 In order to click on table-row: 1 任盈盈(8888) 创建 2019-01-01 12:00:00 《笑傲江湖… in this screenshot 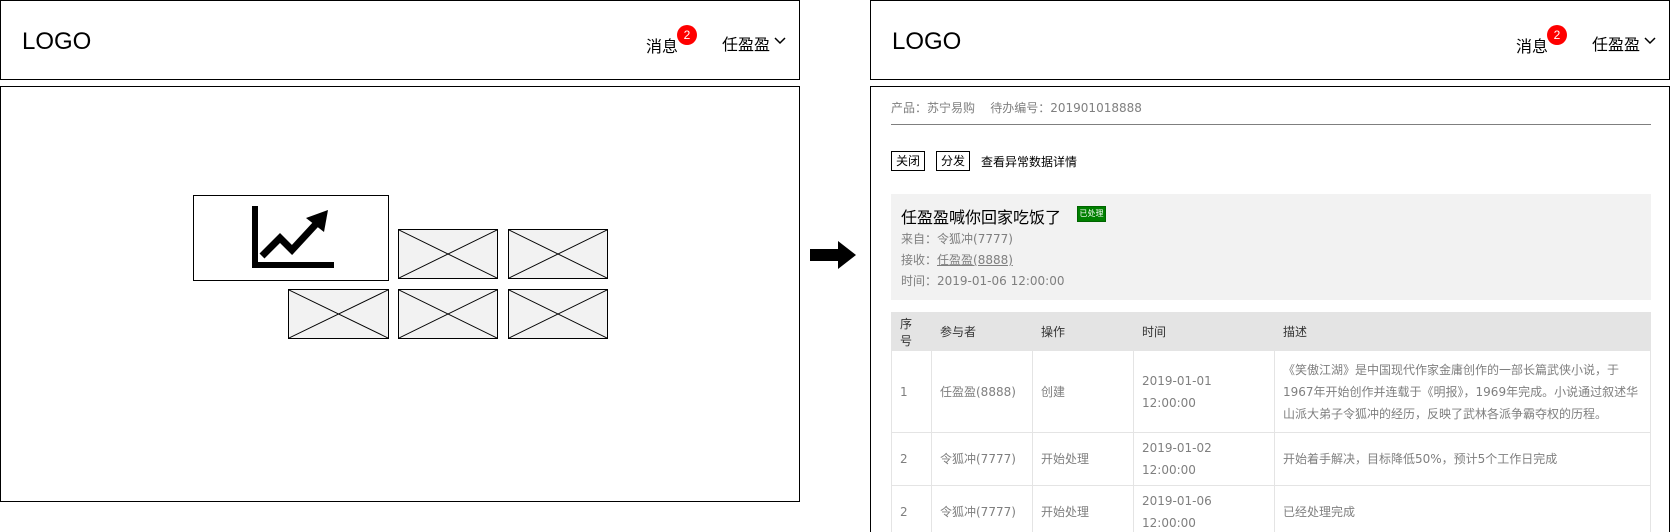, I will do `click(1271, 391)`.